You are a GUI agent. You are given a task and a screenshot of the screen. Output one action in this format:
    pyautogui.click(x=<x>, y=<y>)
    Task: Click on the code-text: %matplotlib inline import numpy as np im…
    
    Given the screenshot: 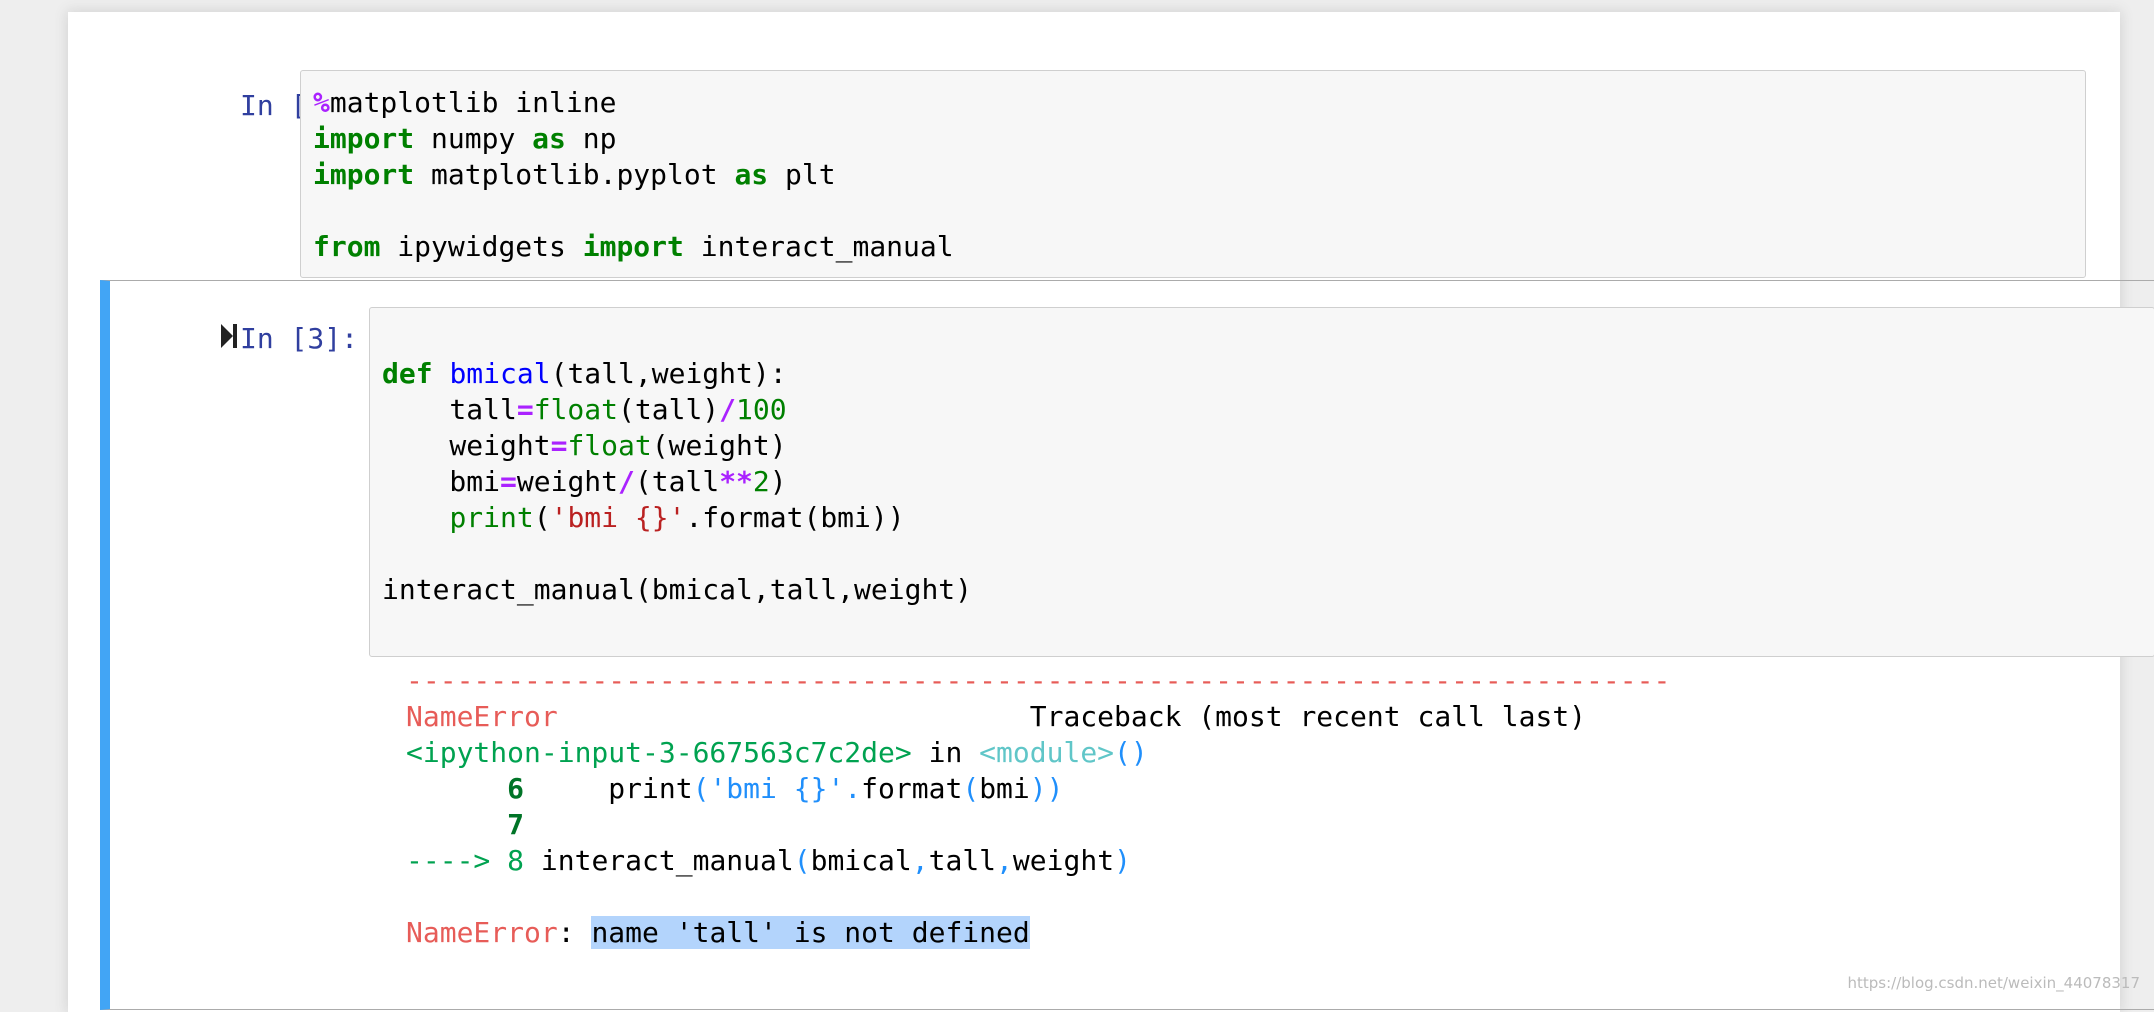 What is the action you would take?
    pyautogui.click(x=633, y=175)
    